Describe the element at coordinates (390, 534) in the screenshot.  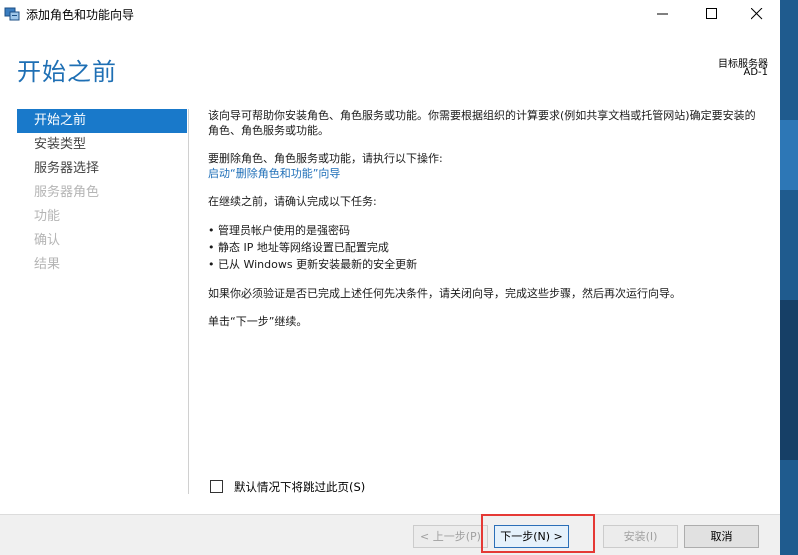
I see `wizard-footer: < 上一步(P) 下一步(N) > 安装(I) 取消` at that location.